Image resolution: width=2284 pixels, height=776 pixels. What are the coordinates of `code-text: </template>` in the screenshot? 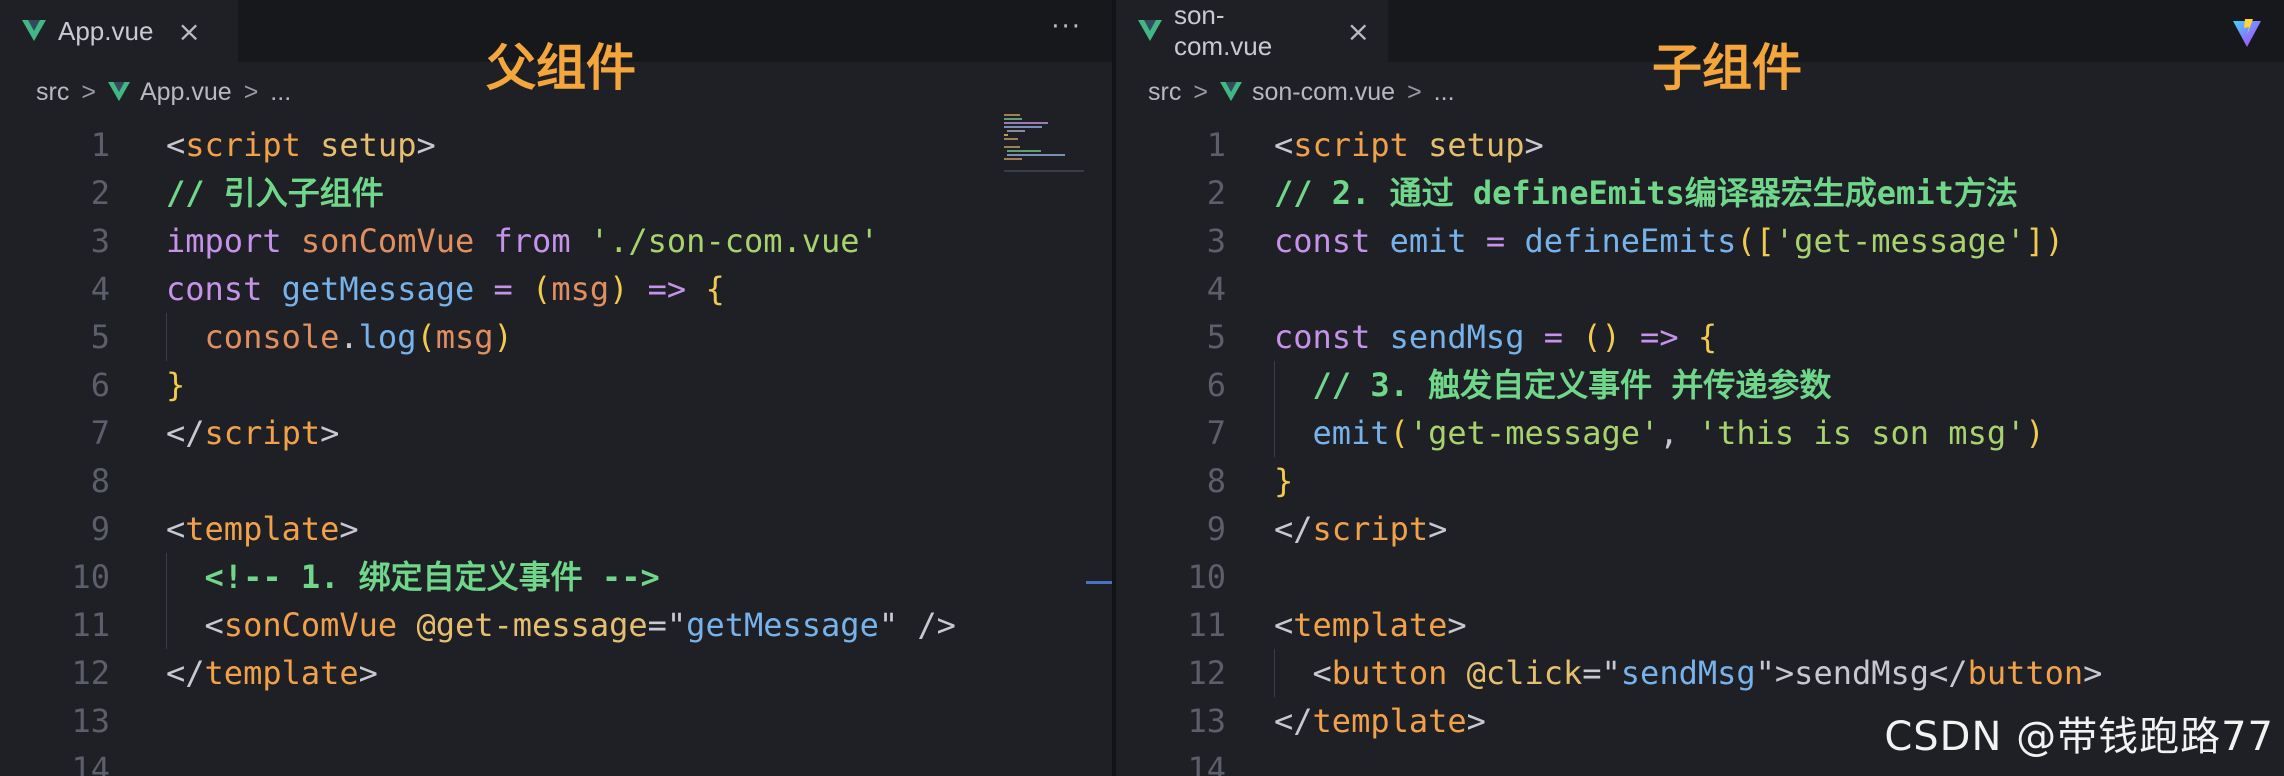 It's located at (272, 673).